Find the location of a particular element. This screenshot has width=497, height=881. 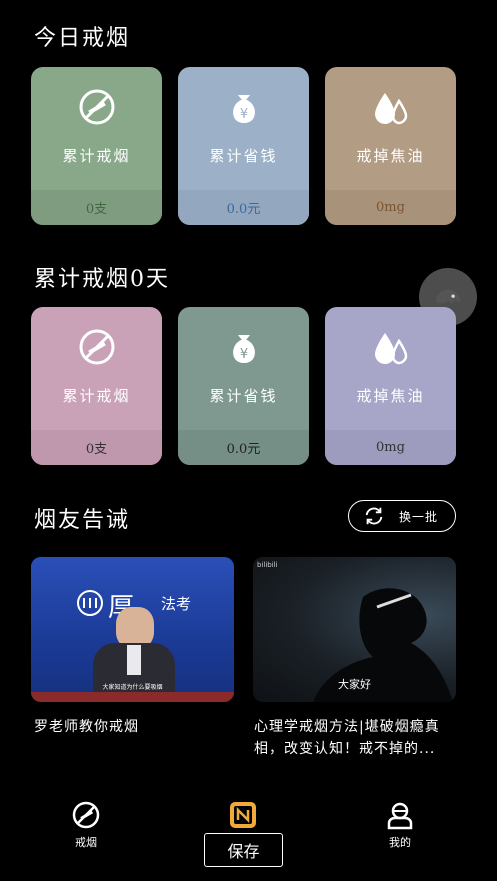

cumulative-card-money: ¥ 累计省钱 0.0元 is located at coordinates (243, 386).